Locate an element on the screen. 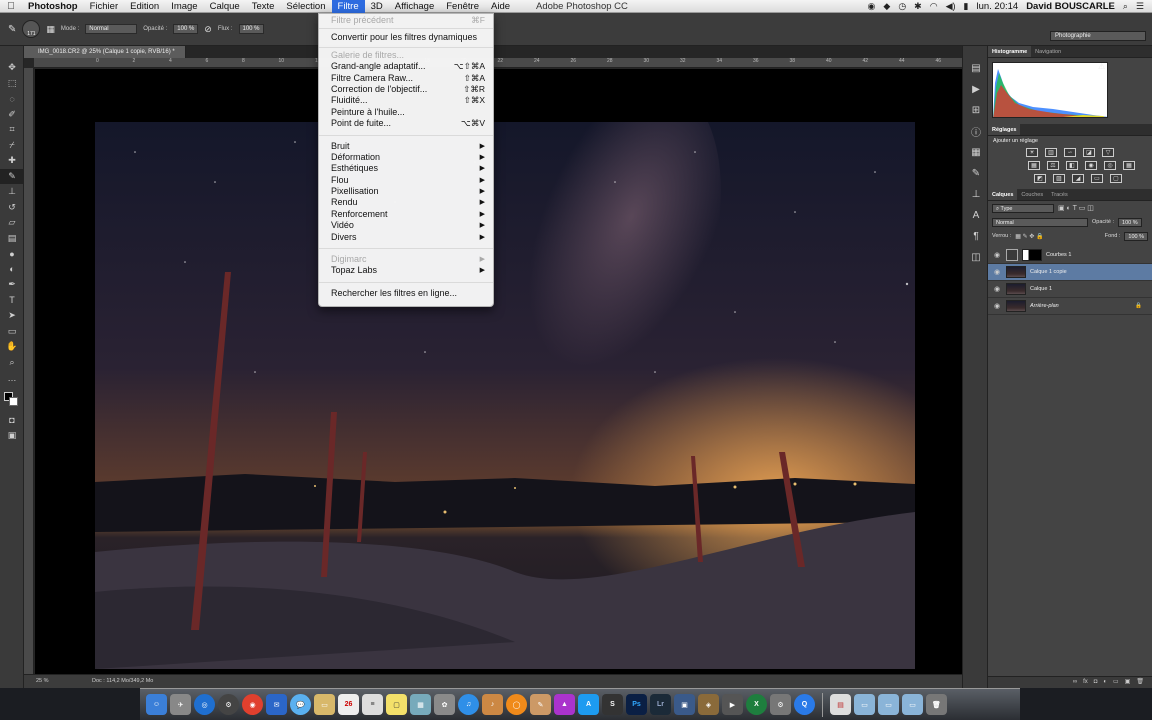 The width and height of the screenshot is (1152, 720). time-machine-icon: ◷ is located at coordinates (902, 6).